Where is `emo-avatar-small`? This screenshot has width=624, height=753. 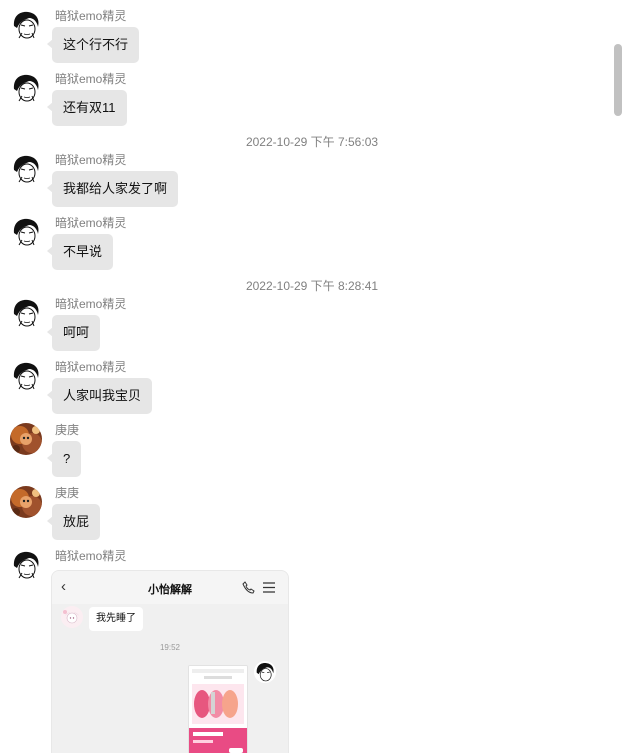
emo-avatar-small is located at coordinates (265, 672).